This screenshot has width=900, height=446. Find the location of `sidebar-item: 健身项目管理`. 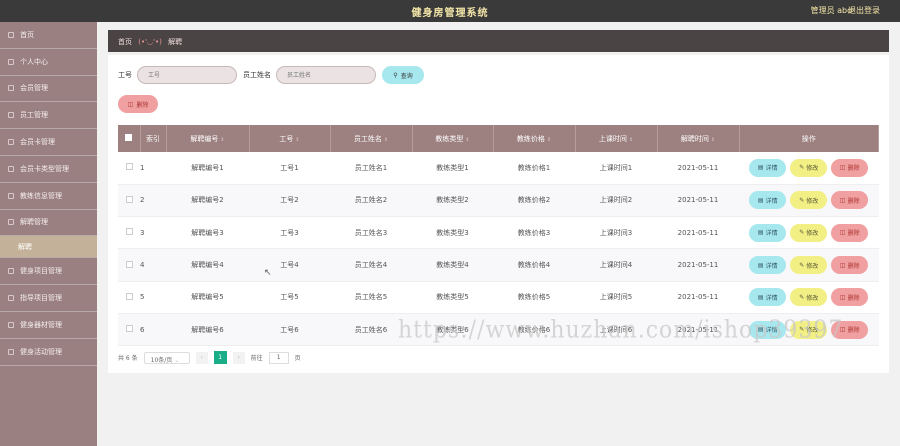

sidebar-item: 健身项目管理 is located at coordinates (48, 272).